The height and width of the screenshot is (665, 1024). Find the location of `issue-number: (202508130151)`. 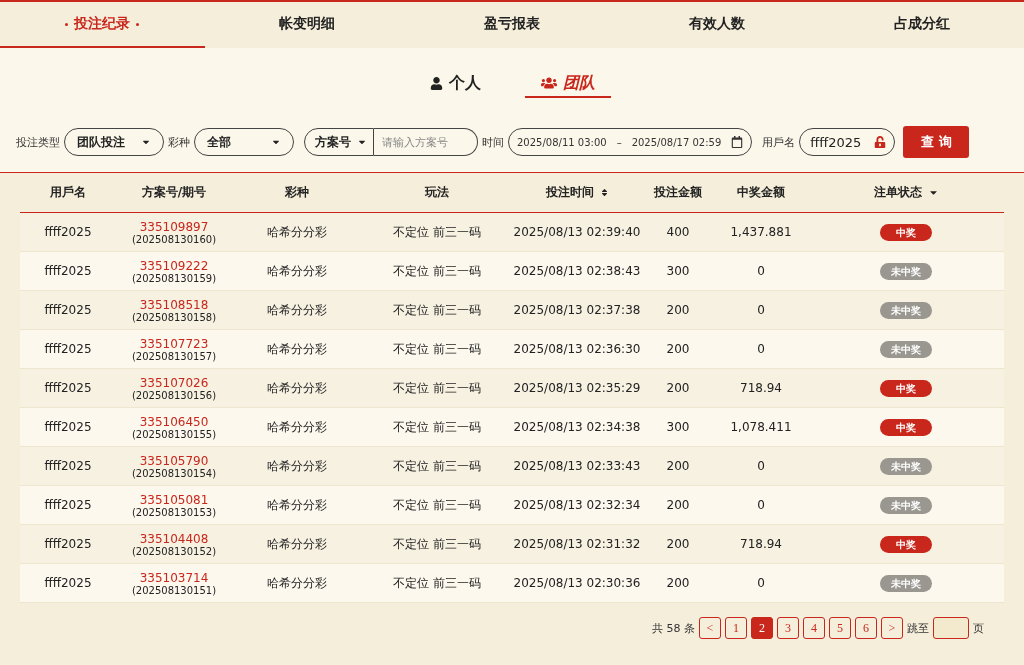

issue-number: (202508130151) is located at coordinates (174, 590).